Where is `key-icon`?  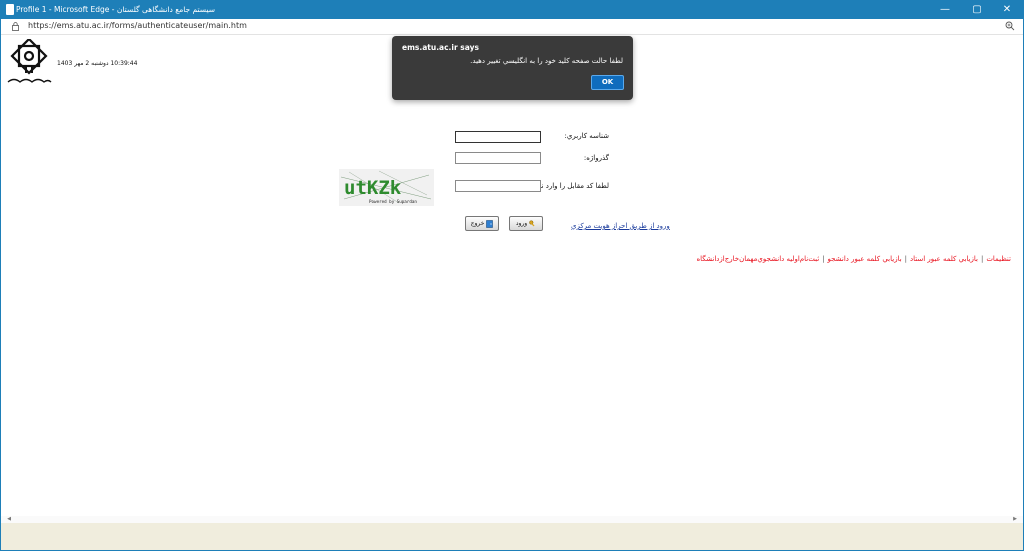 key-icon is located at coordinates (532, 222).